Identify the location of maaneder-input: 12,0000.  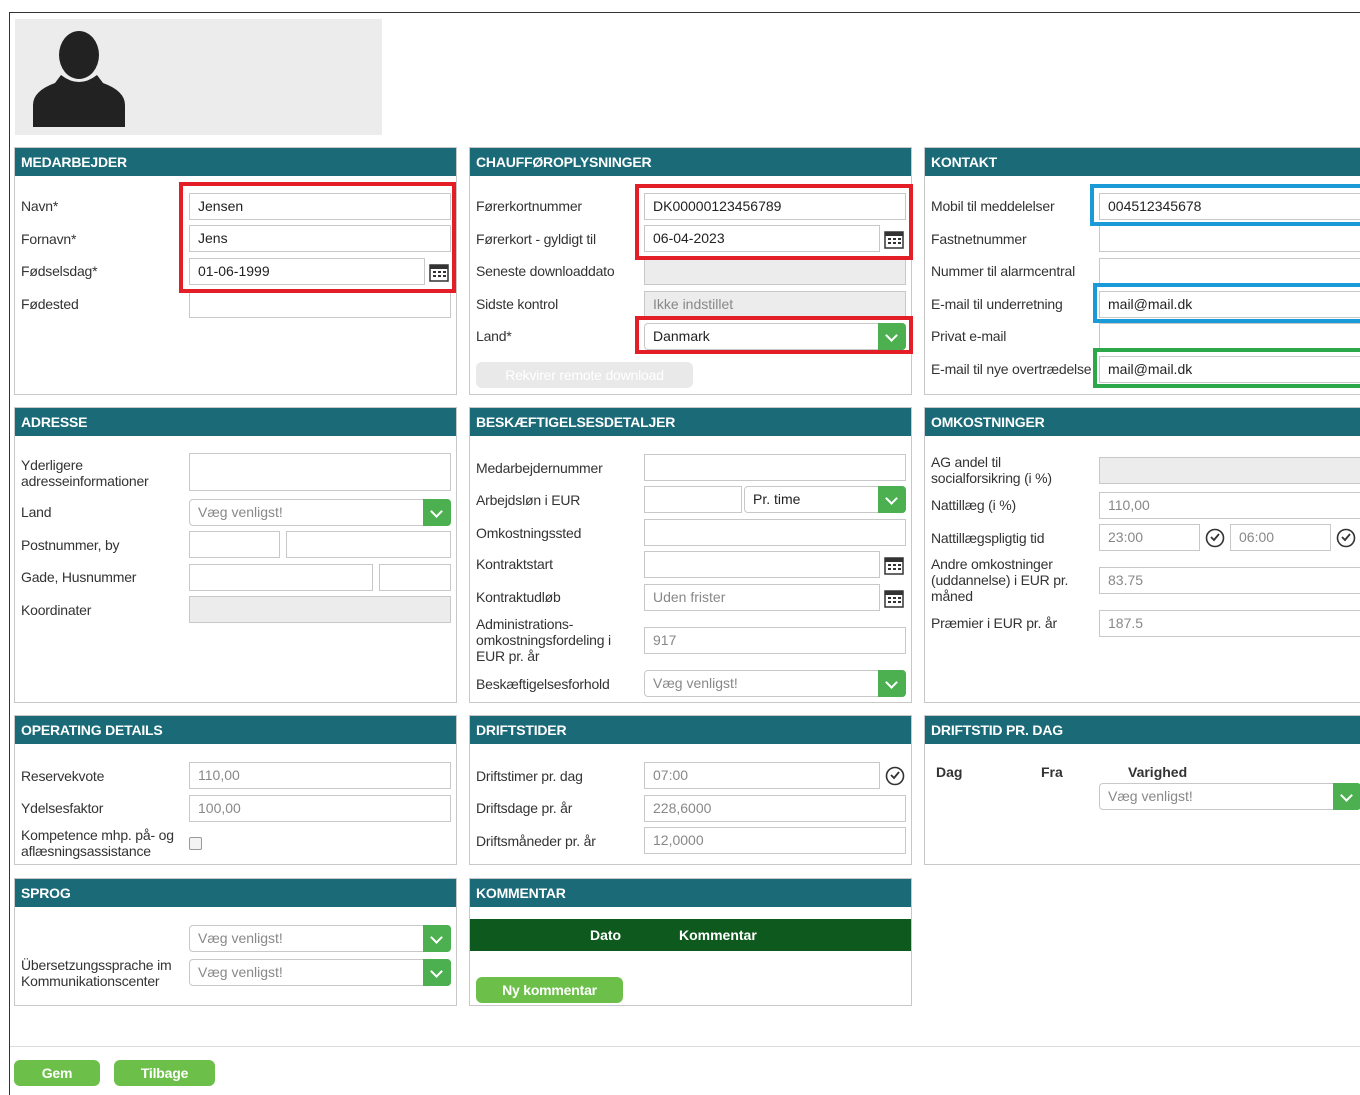
(775, 840).